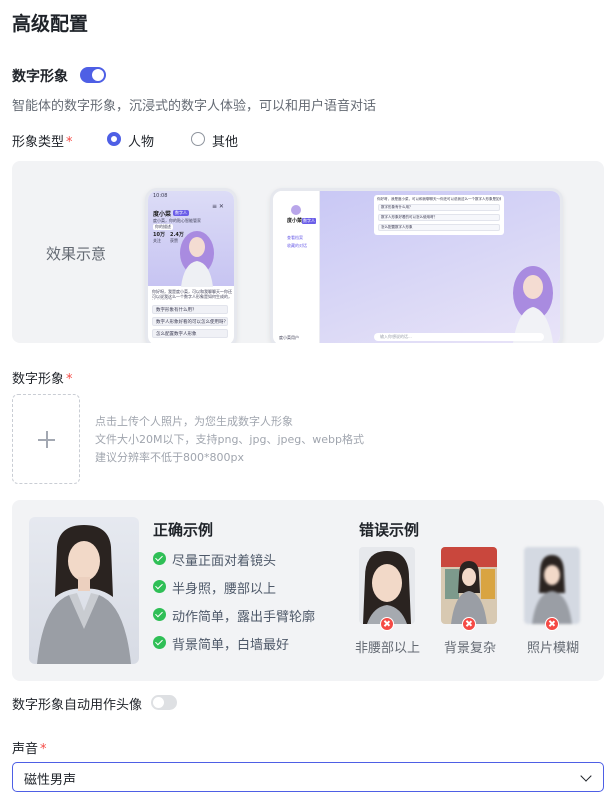  I want to click on tablet-avatar-figure, so click(533, 304).